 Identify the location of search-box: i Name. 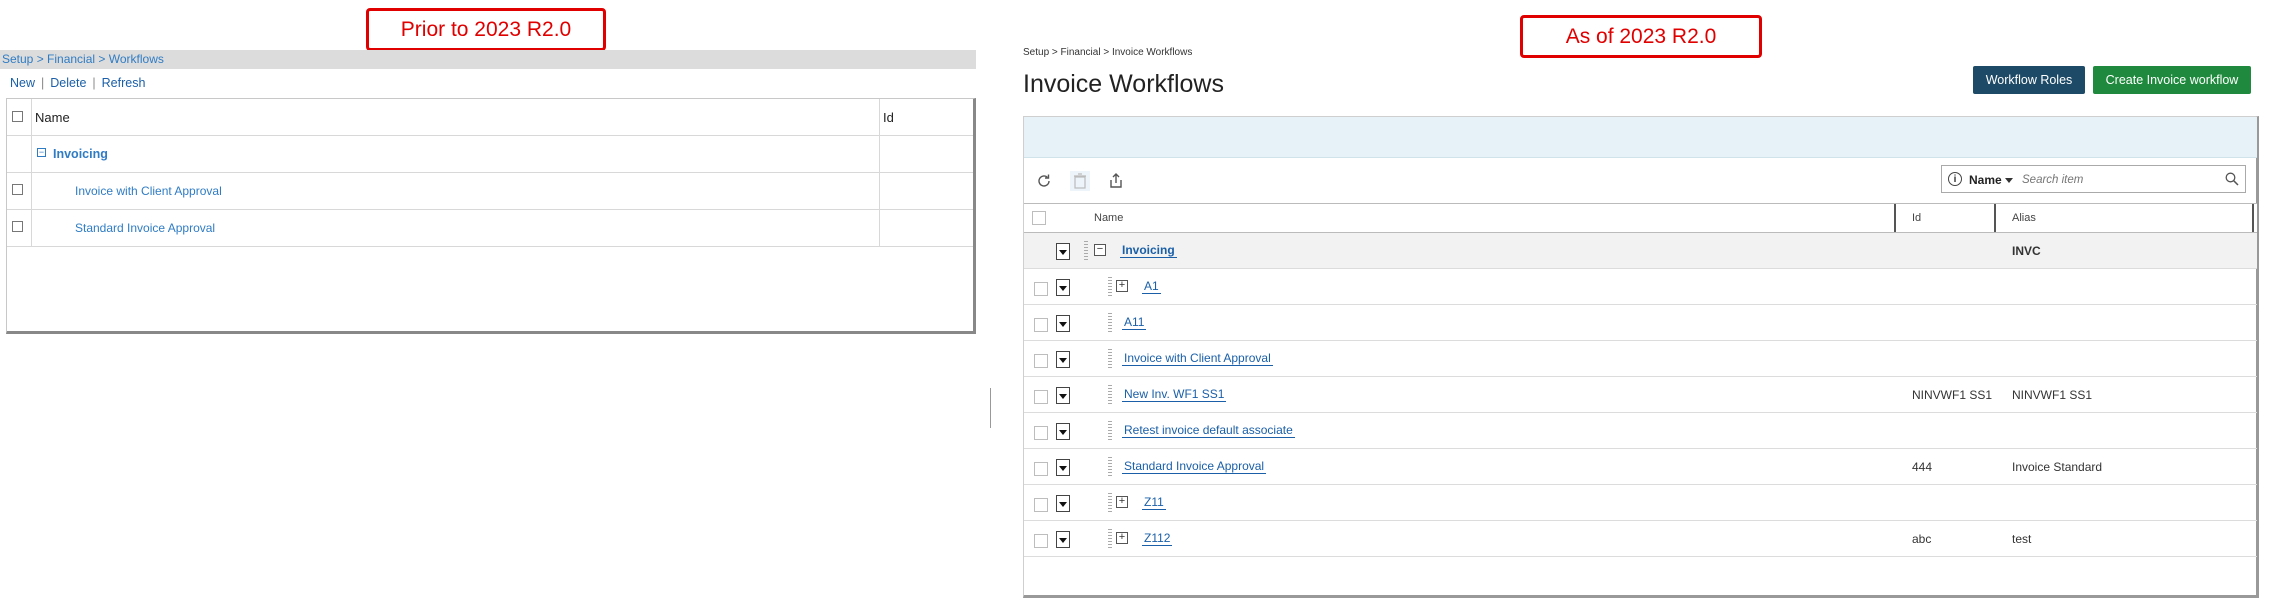
(2093, 179).